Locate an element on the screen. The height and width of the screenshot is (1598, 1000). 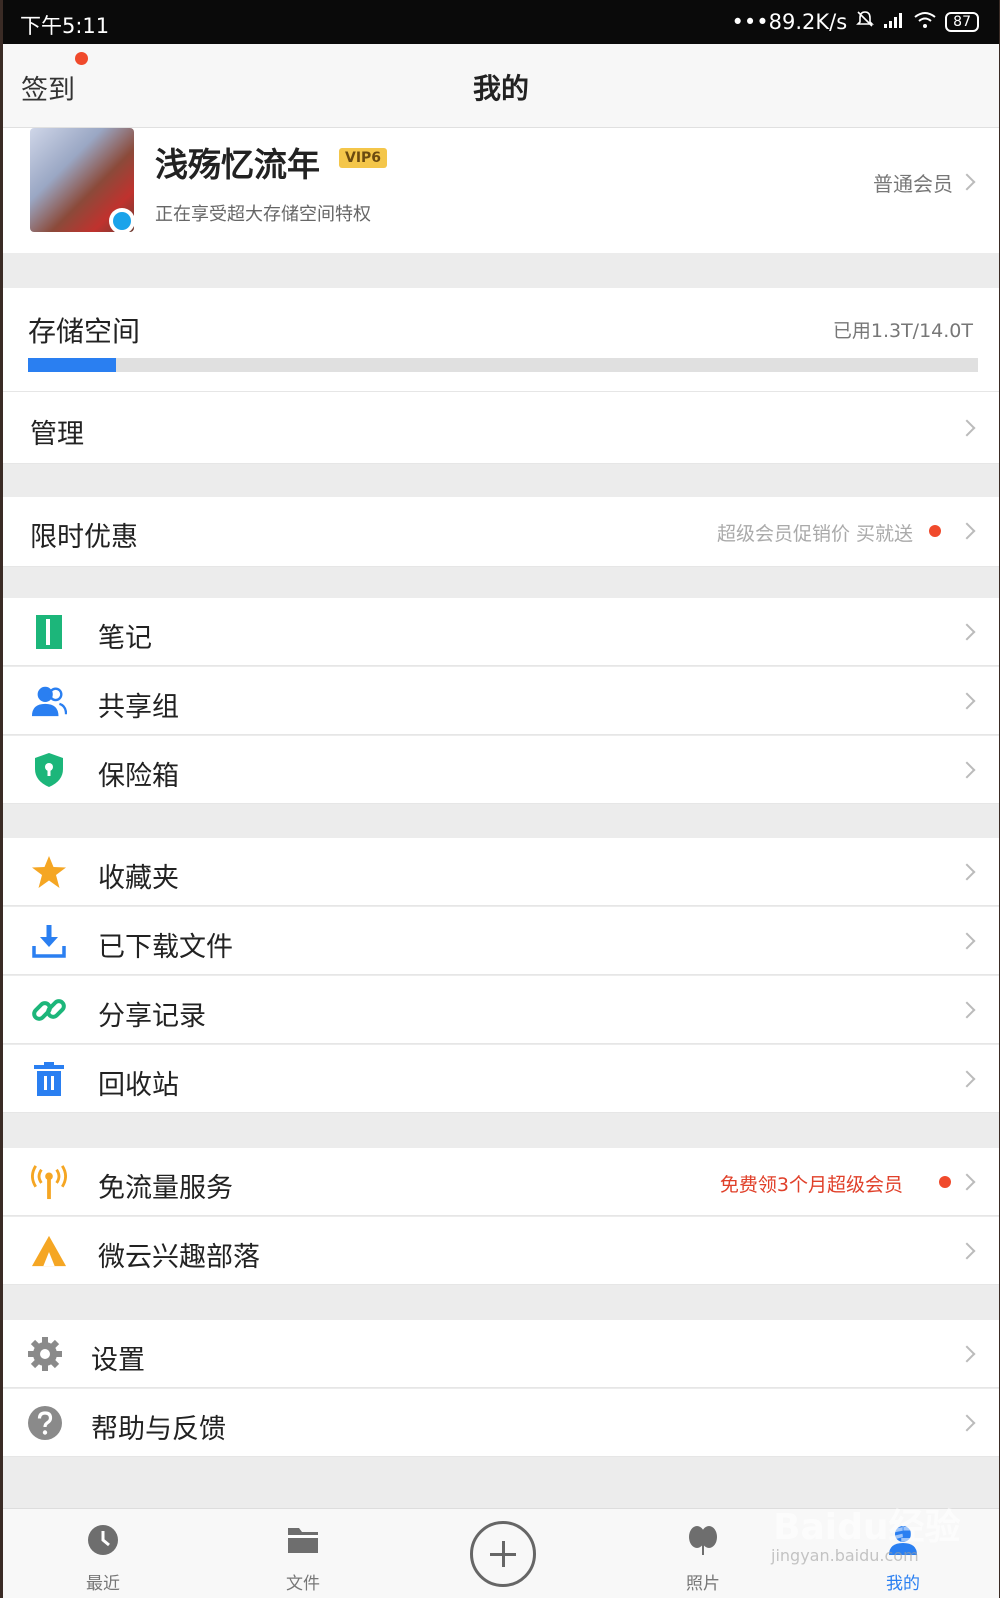
help-label: 帮助与反馈 is located at coordinates (158, 1429).